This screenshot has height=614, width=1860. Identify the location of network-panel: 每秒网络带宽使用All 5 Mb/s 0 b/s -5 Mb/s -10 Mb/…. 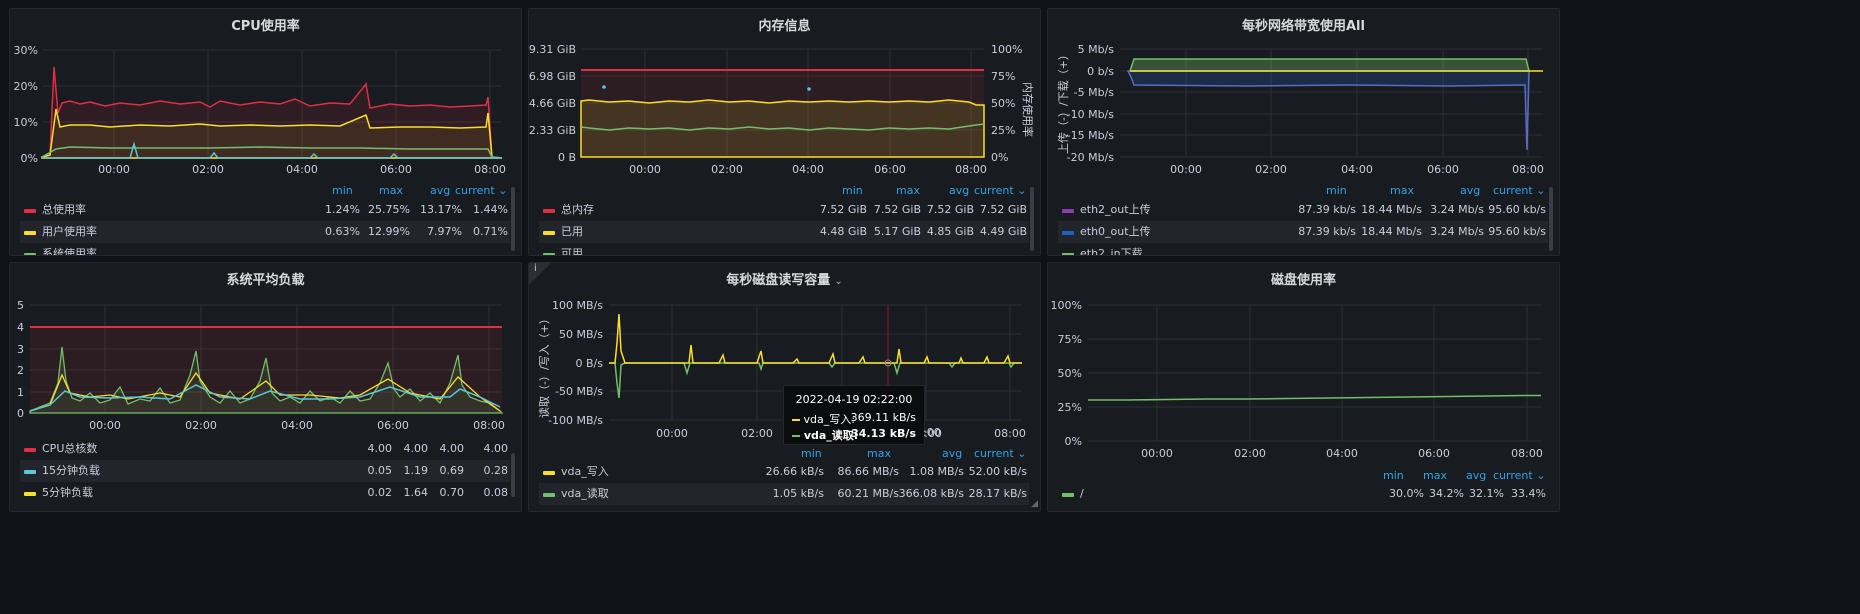
(1303, 132).